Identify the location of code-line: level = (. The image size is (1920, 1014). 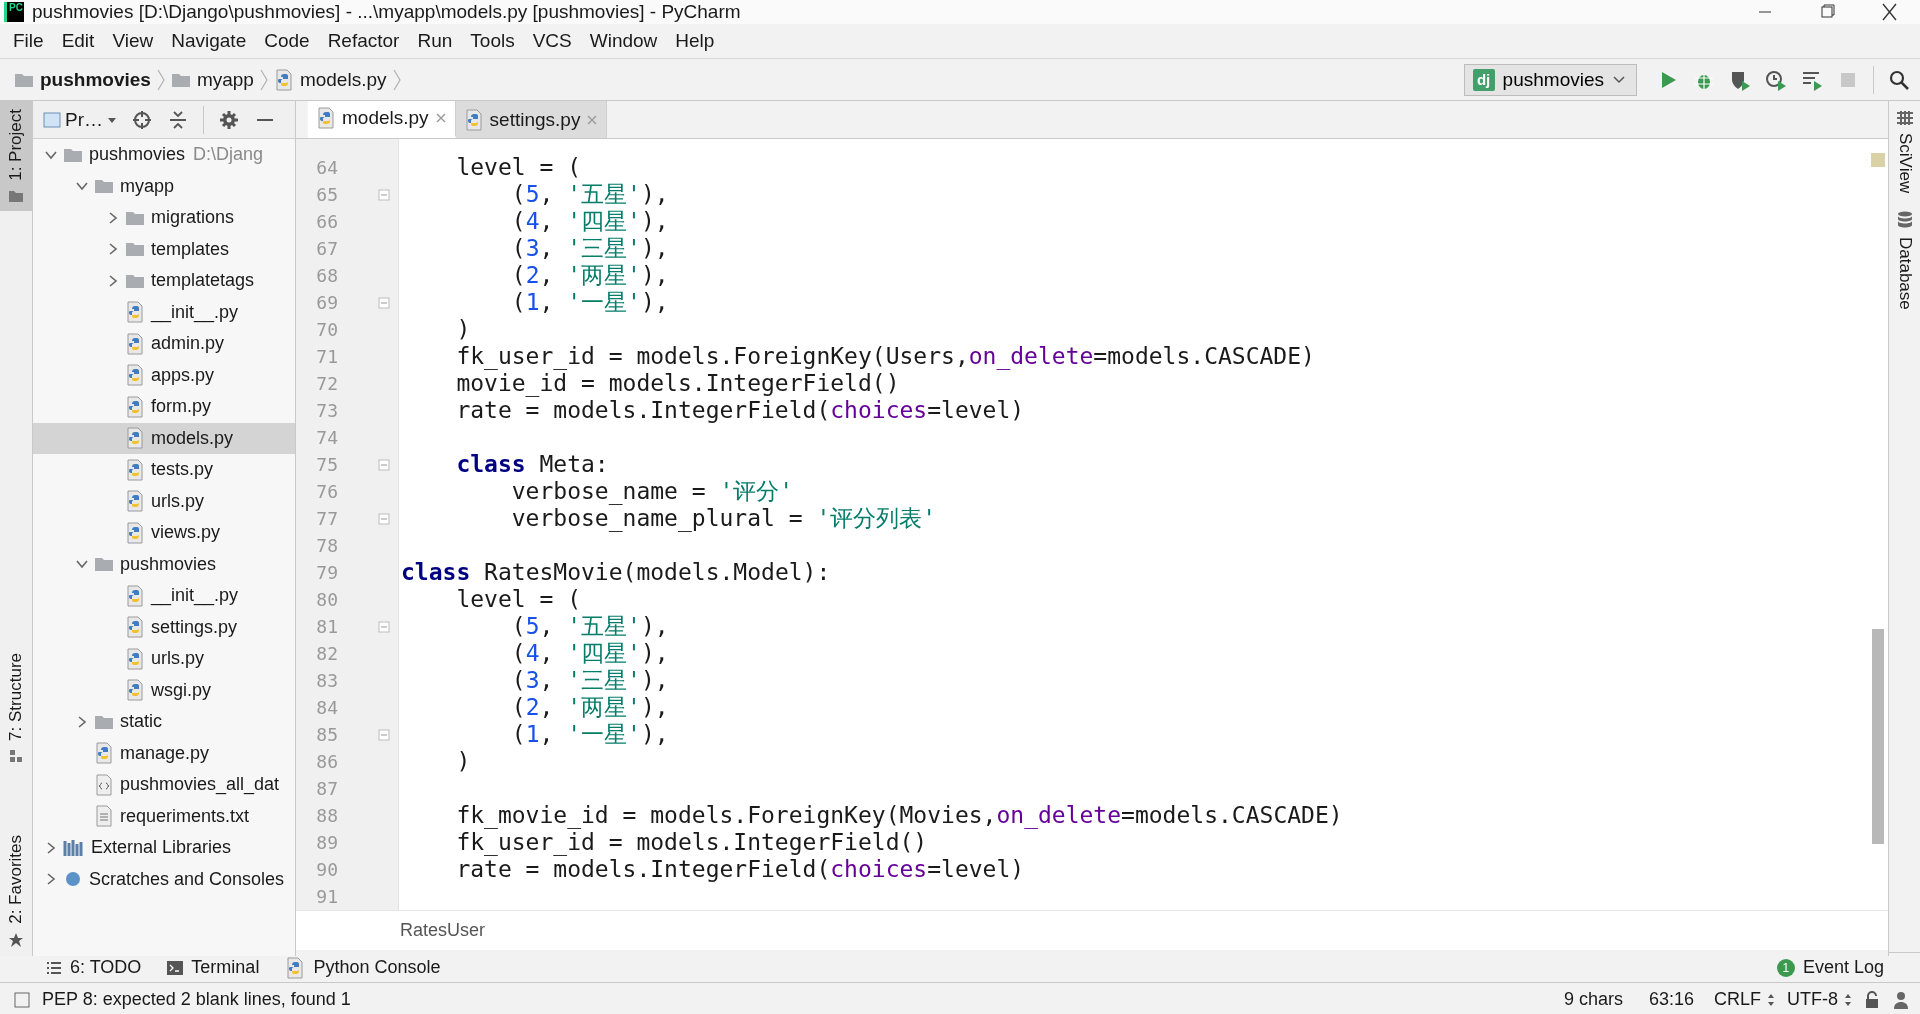
(518, 599).